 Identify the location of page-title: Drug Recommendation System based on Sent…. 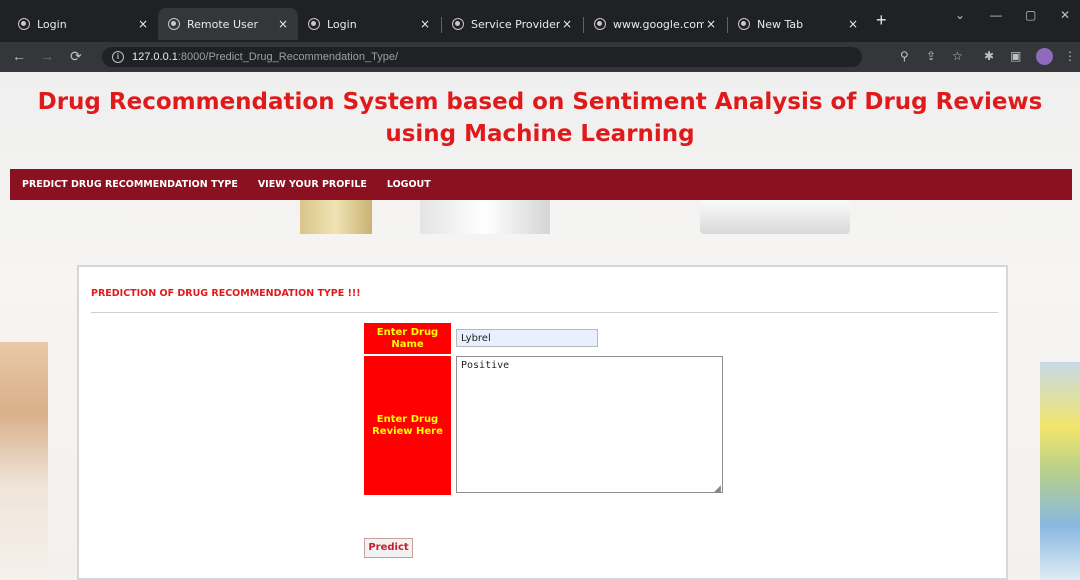
(540, 118).